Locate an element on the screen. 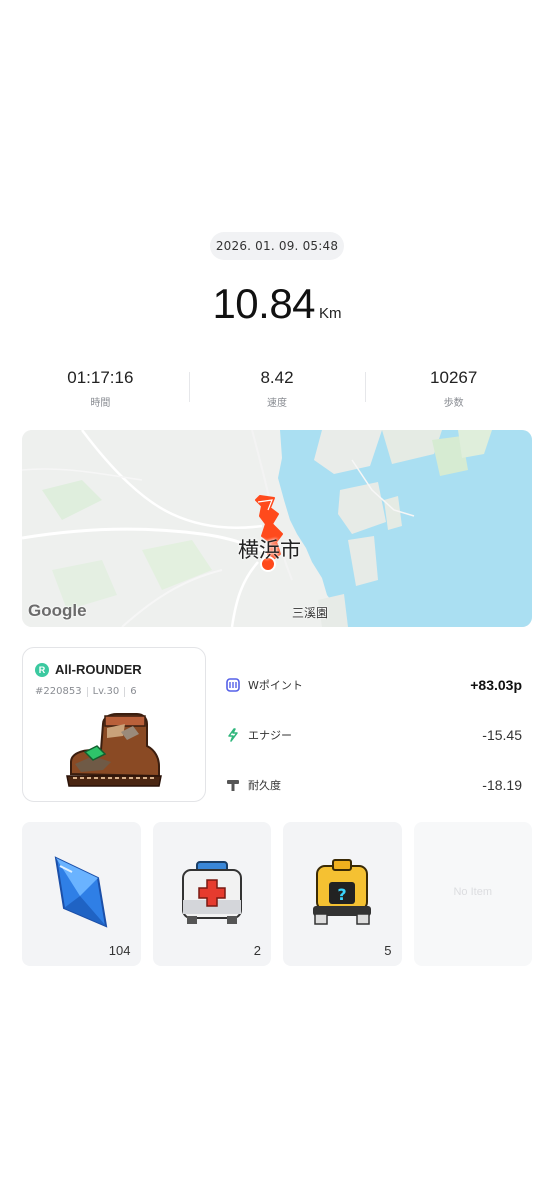  item-slot-mystery-box: ? 5 is located at coordinates (342, 894).